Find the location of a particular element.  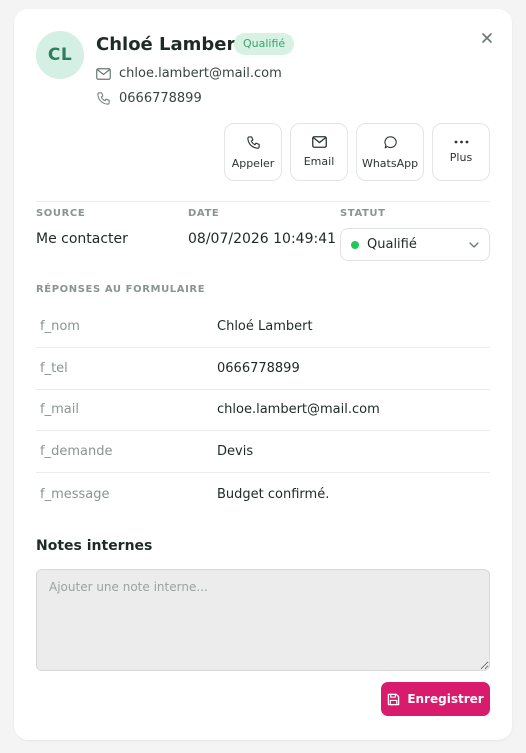

field-key: f_mail is located at coordinates (59, 410).